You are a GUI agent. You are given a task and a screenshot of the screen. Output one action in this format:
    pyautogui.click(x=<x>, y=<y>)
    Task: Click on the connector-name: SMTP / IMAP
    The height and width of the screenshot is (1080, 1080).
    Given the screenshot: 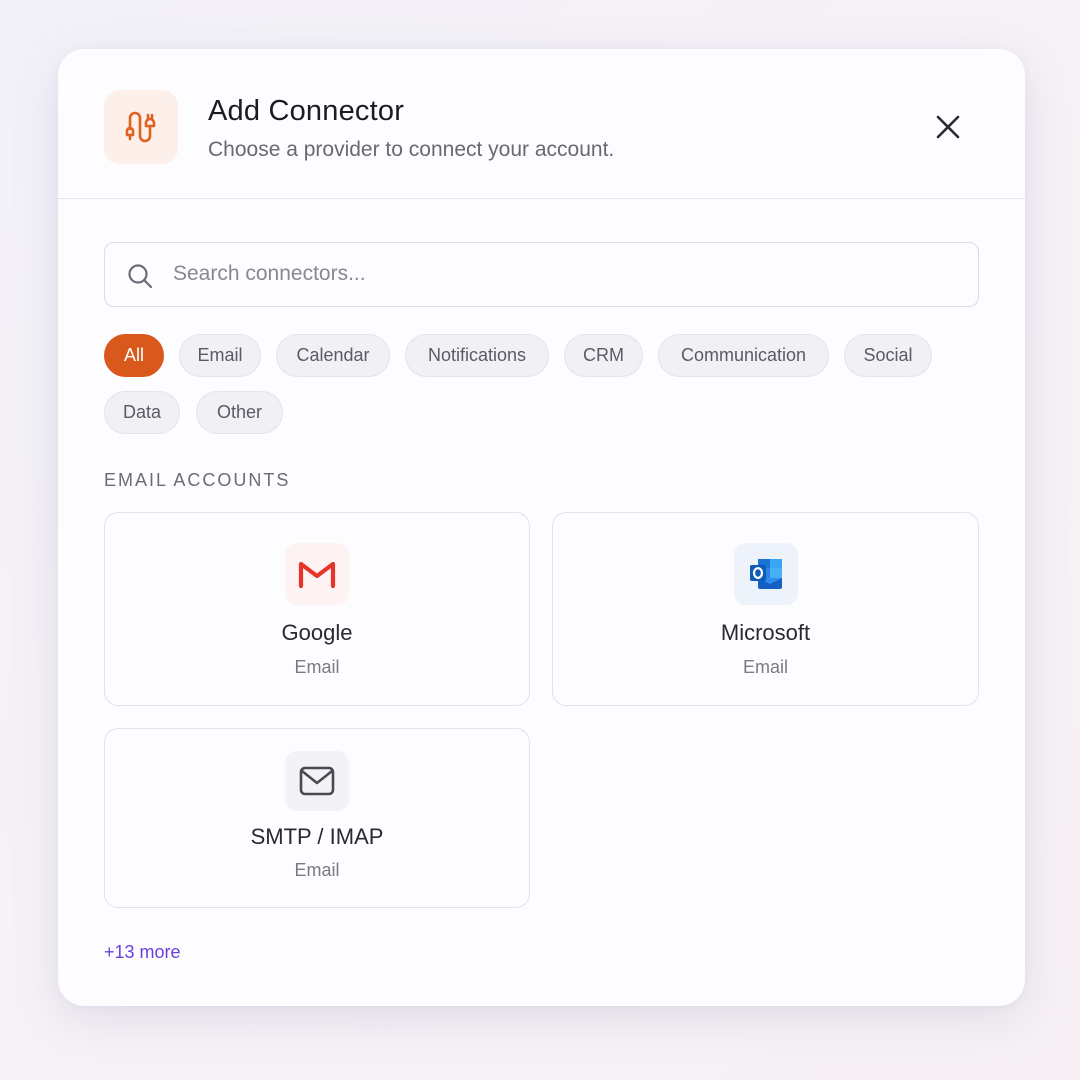 What is the action you would take?
    pyautogui.click(x=317, y=836)
    